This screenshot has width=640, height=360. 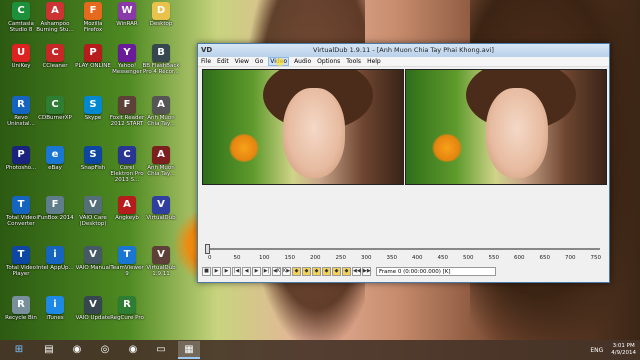 What do you see at coordinates (161, 105) in the screenshot?
I see `app-icon: A` at bounding box center [161, 105].